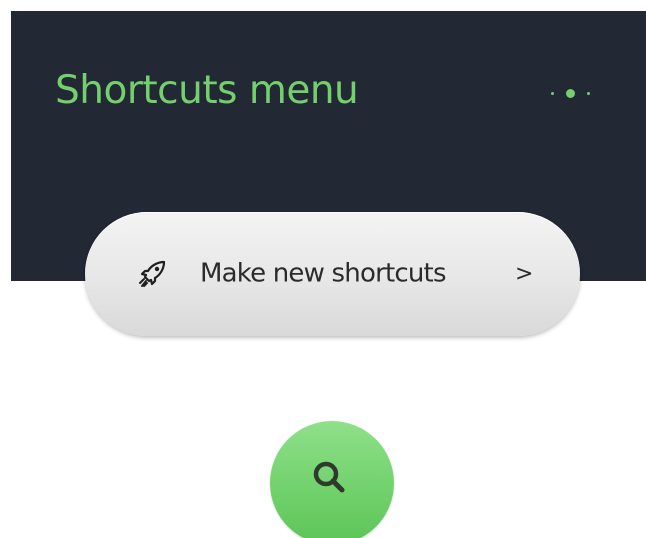 The width and height of the screenshot is (646, 538). What do you see at coordinates (329, 477) in the screenshot?
I see `search-icon` at bounding box center [329, 477].